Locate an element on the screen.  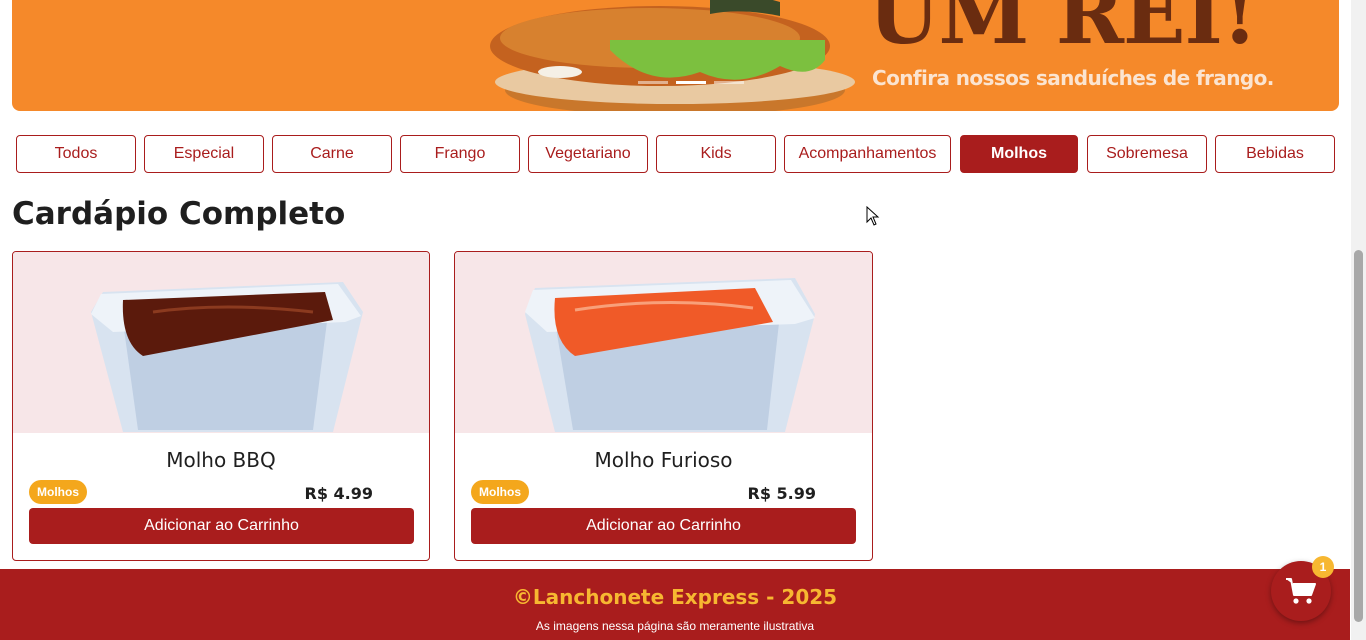
filter-sobremesa: Sobremesa is located at coordinates (1147, 154).